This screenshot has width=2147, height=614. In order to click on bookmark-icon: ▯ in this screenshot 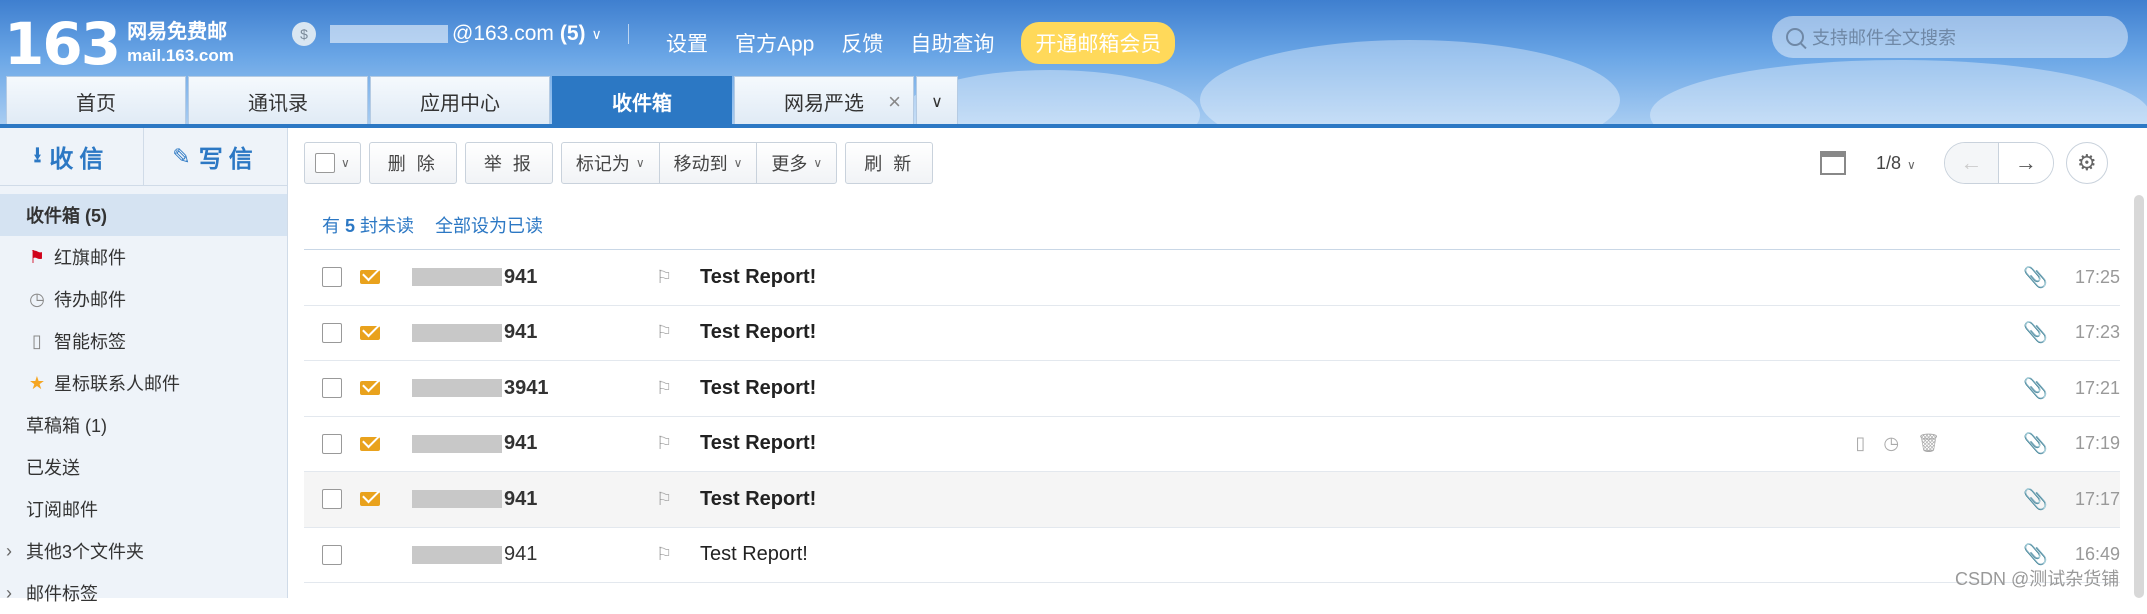, I will do `click(1861, 443)`.